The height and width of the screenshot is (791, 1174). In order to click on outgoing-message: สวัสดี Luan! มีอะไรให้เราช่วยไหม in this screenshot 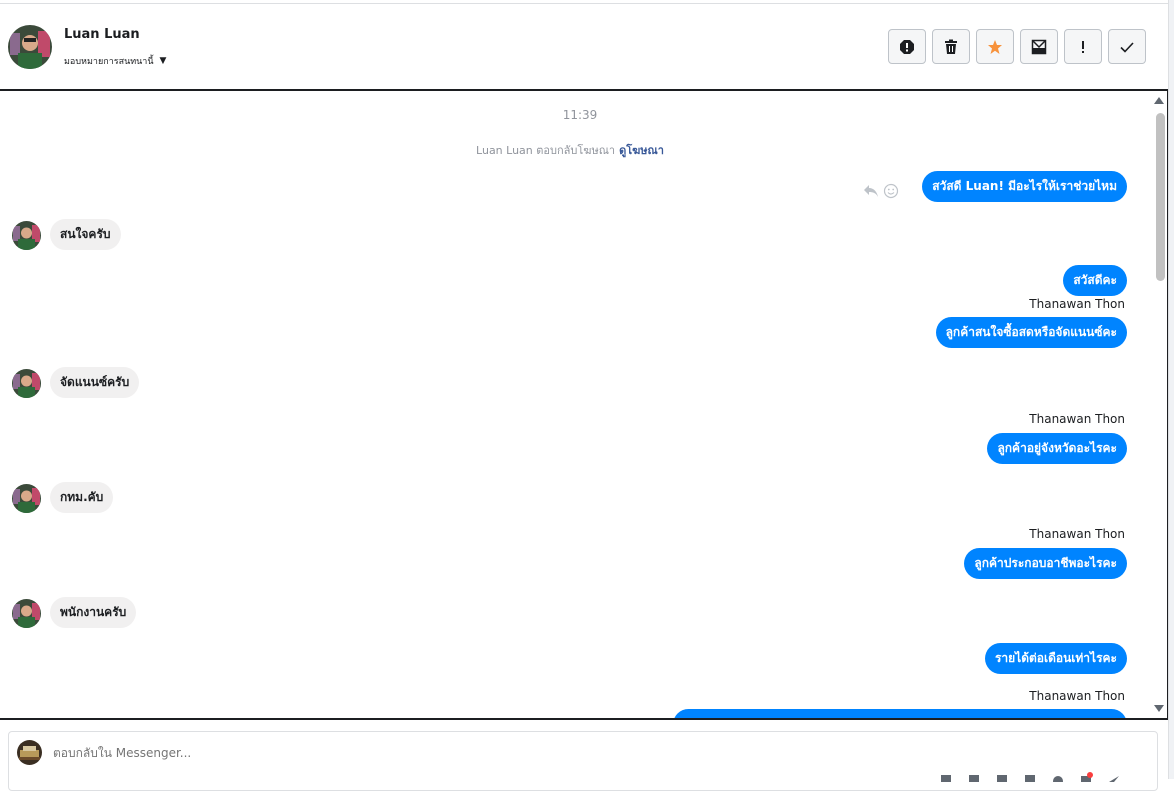, I will do `click(1024, 186)`.